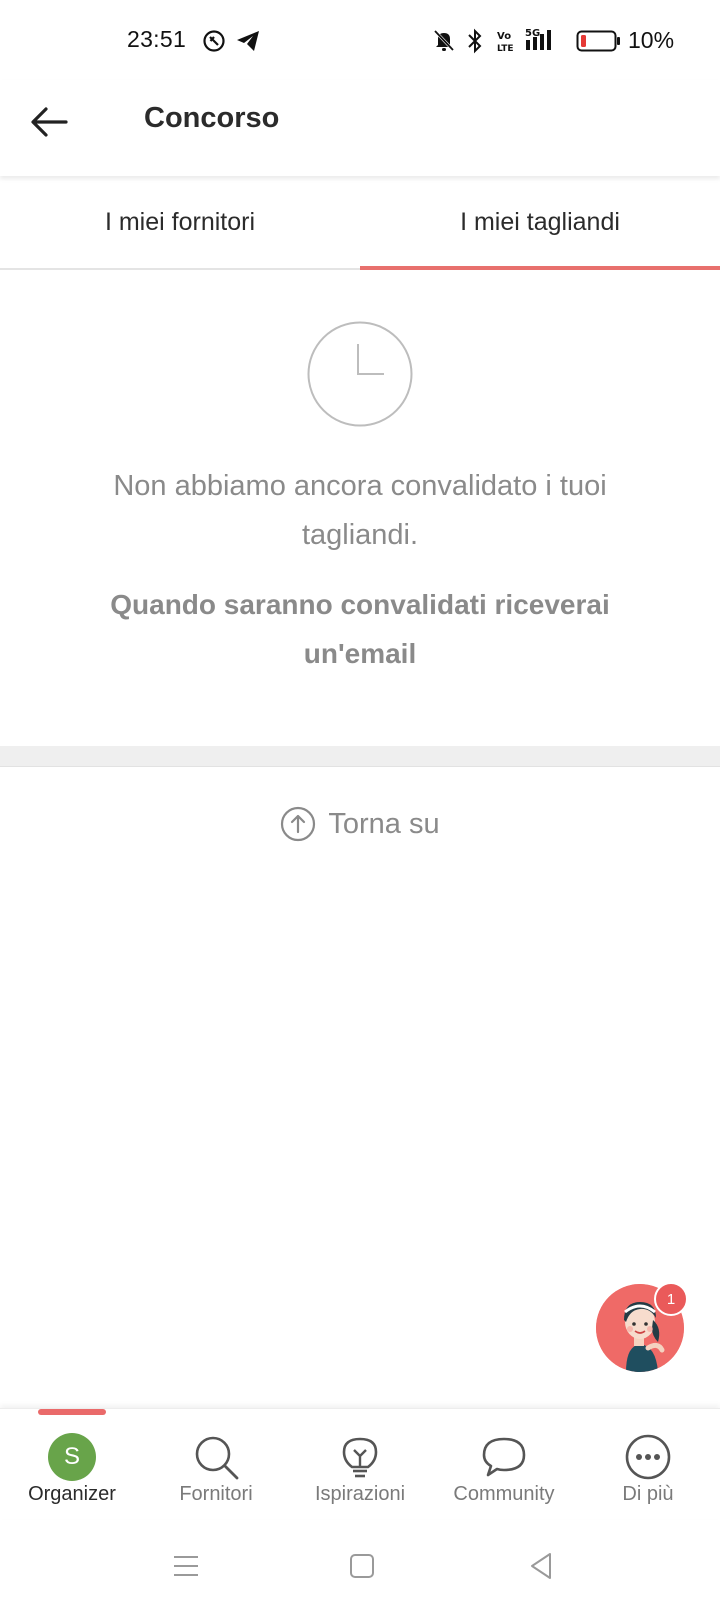  I want to click on active-tab-indicator, so click(540, 268).